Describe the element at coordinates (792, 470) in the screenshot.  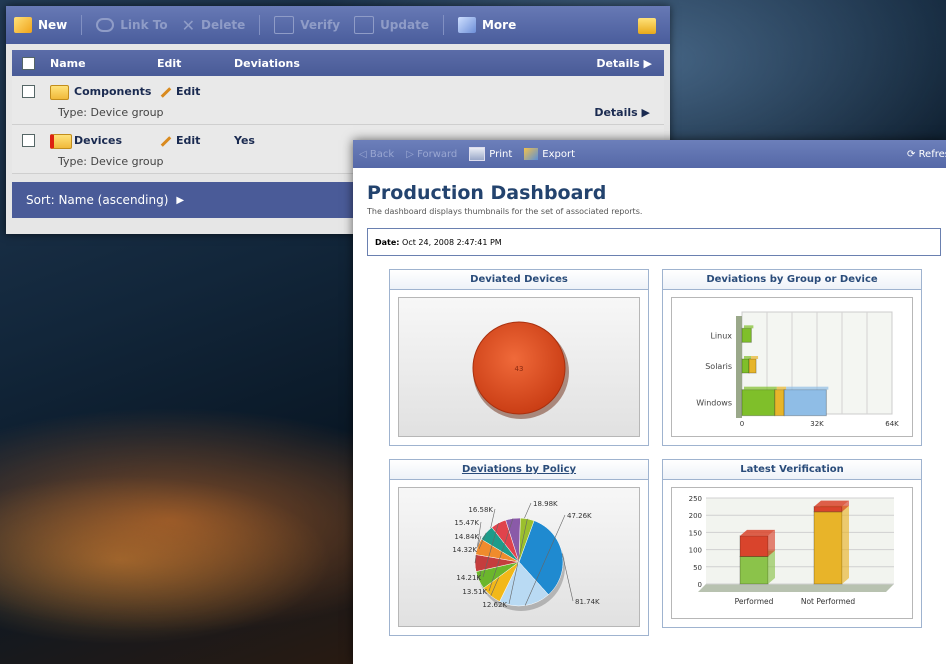
I see `panel-title: Latest Verification` at that location.